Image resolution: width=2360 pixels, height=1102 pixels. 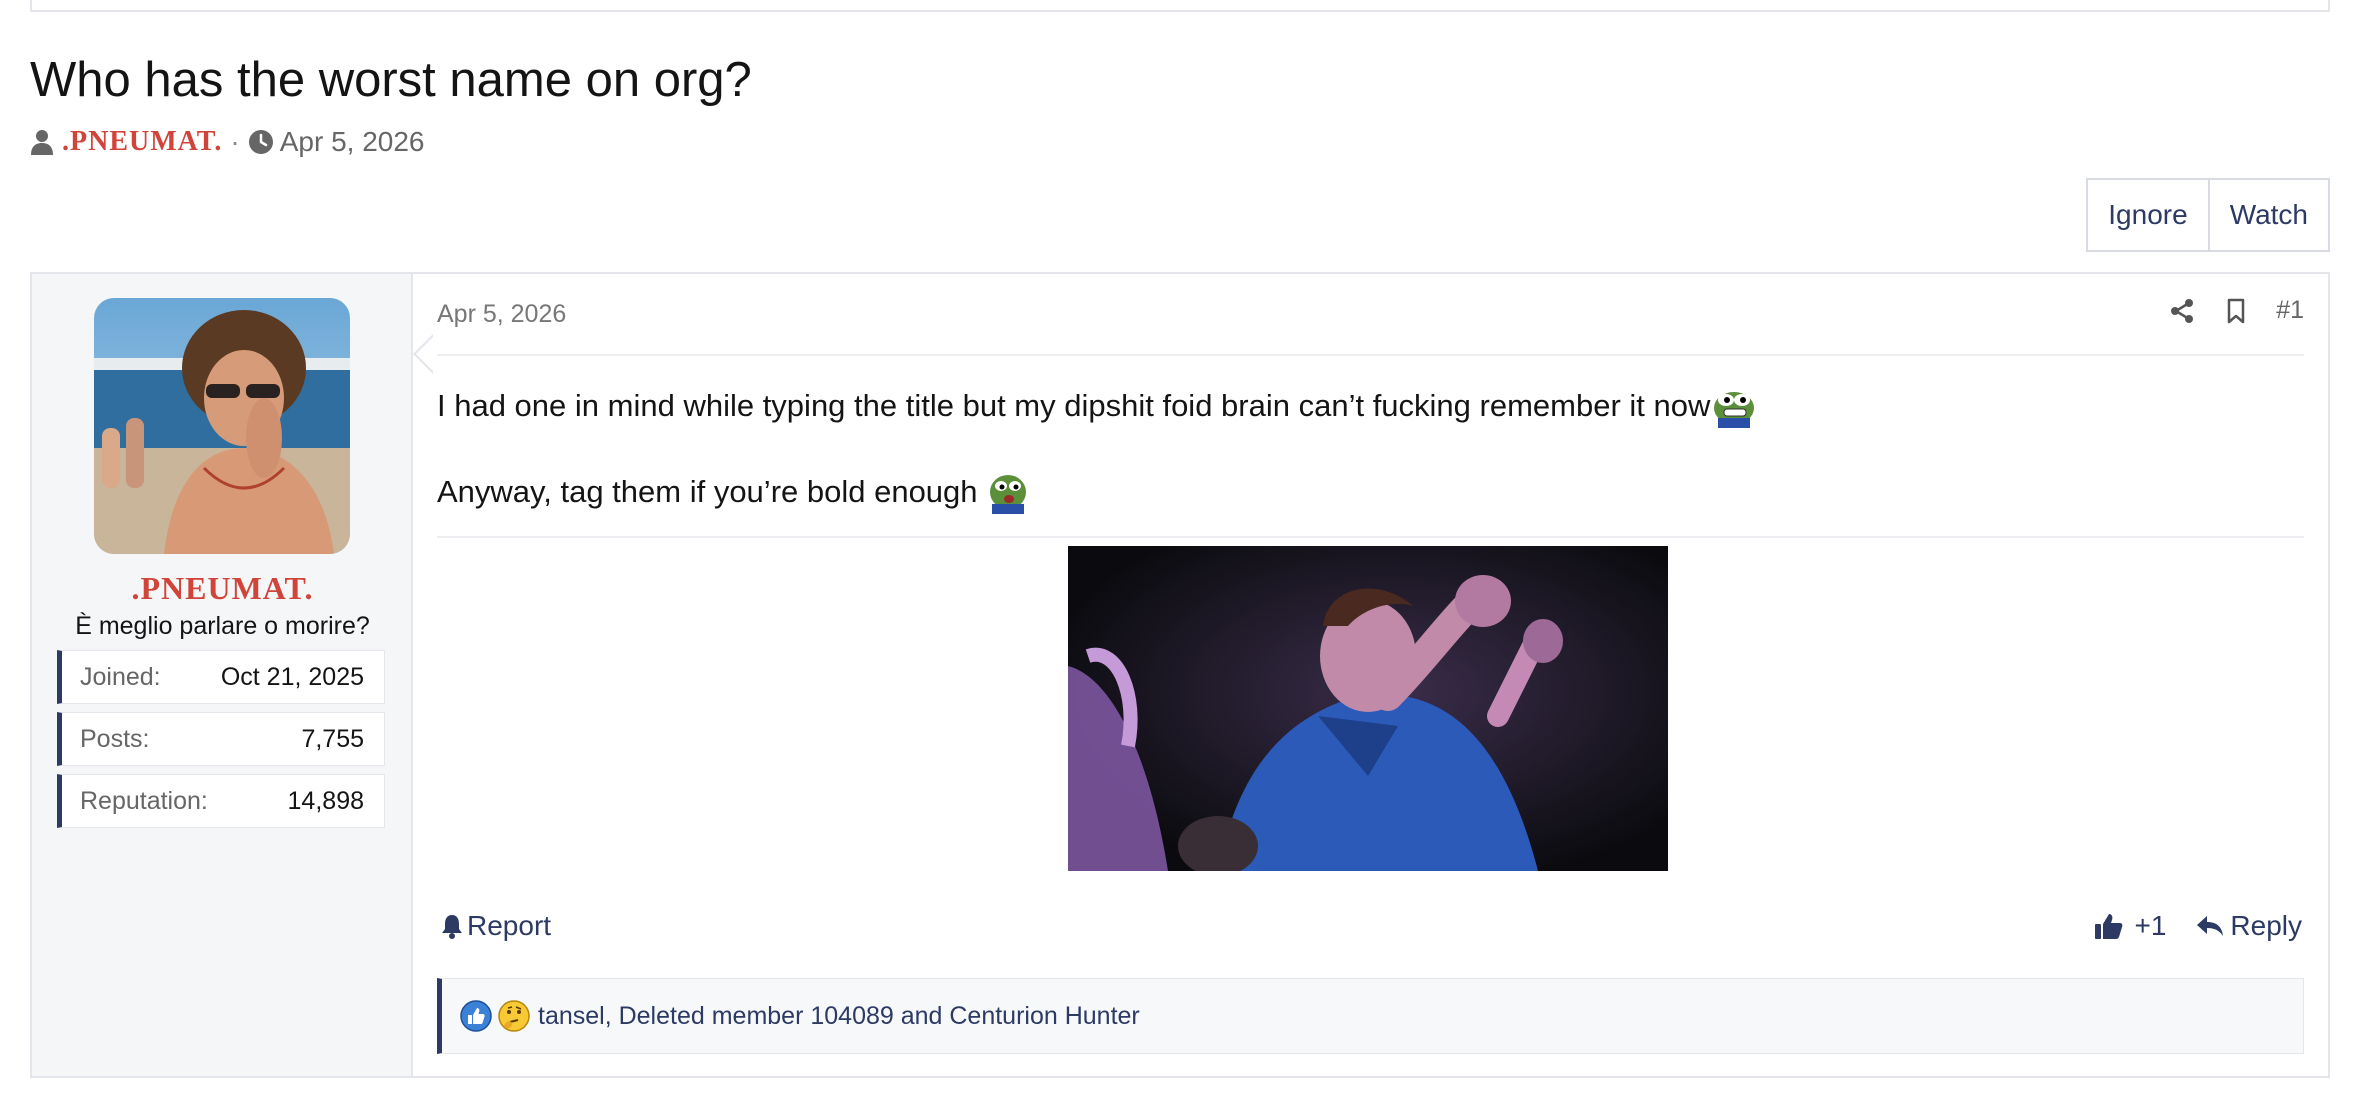 I want to click on post-actions: #1, so click(x=2236, y=310).